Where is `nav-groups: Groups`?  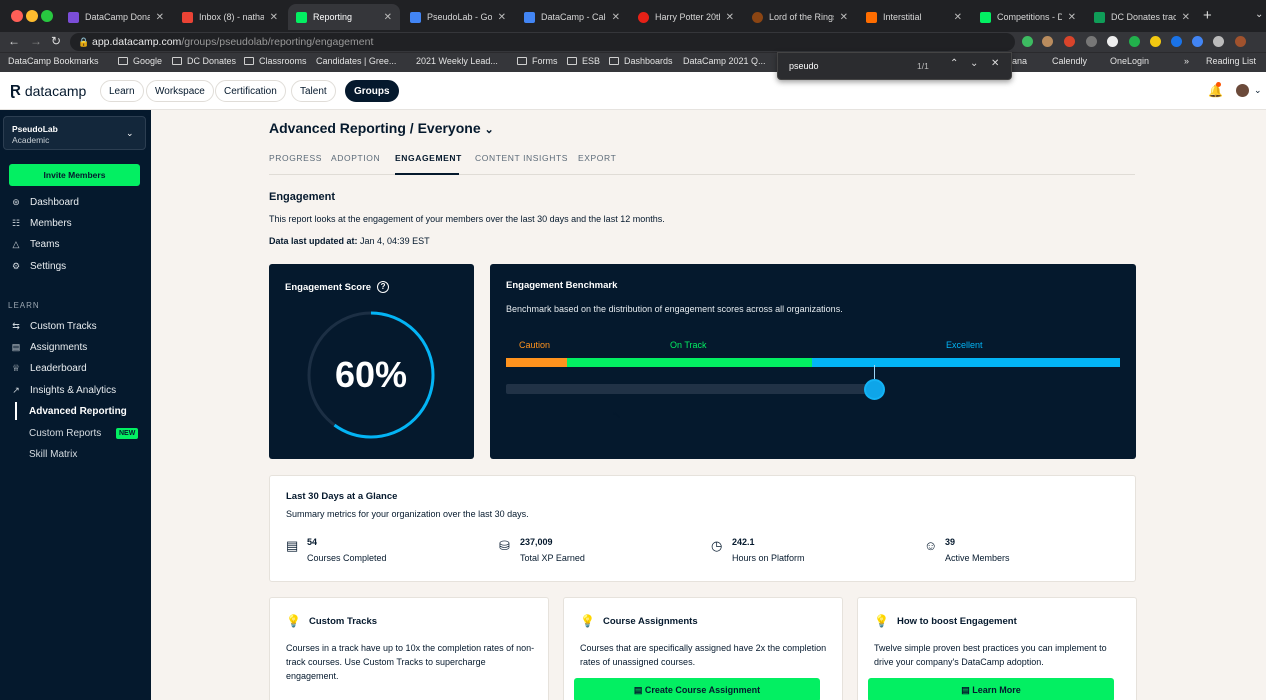 nav-groups: Groups is located at coordinates (372, 91).